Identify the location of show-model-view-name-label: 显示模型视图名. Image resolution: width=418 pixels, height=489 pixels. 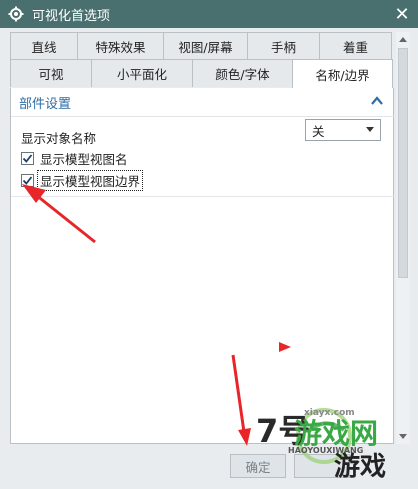
(84, 159).